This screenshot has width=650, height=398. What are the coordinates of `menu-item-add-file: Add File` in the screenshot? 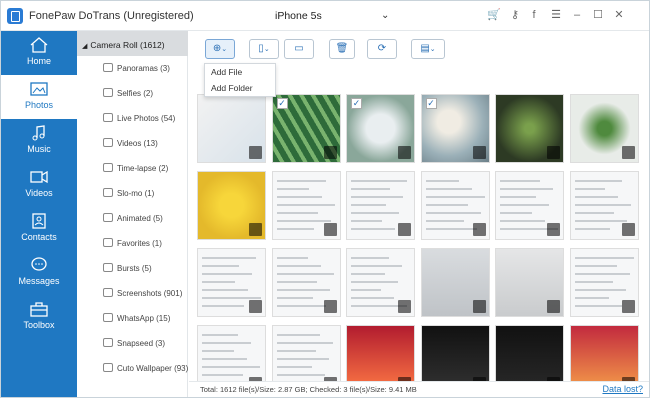 It's located at (226, 72).